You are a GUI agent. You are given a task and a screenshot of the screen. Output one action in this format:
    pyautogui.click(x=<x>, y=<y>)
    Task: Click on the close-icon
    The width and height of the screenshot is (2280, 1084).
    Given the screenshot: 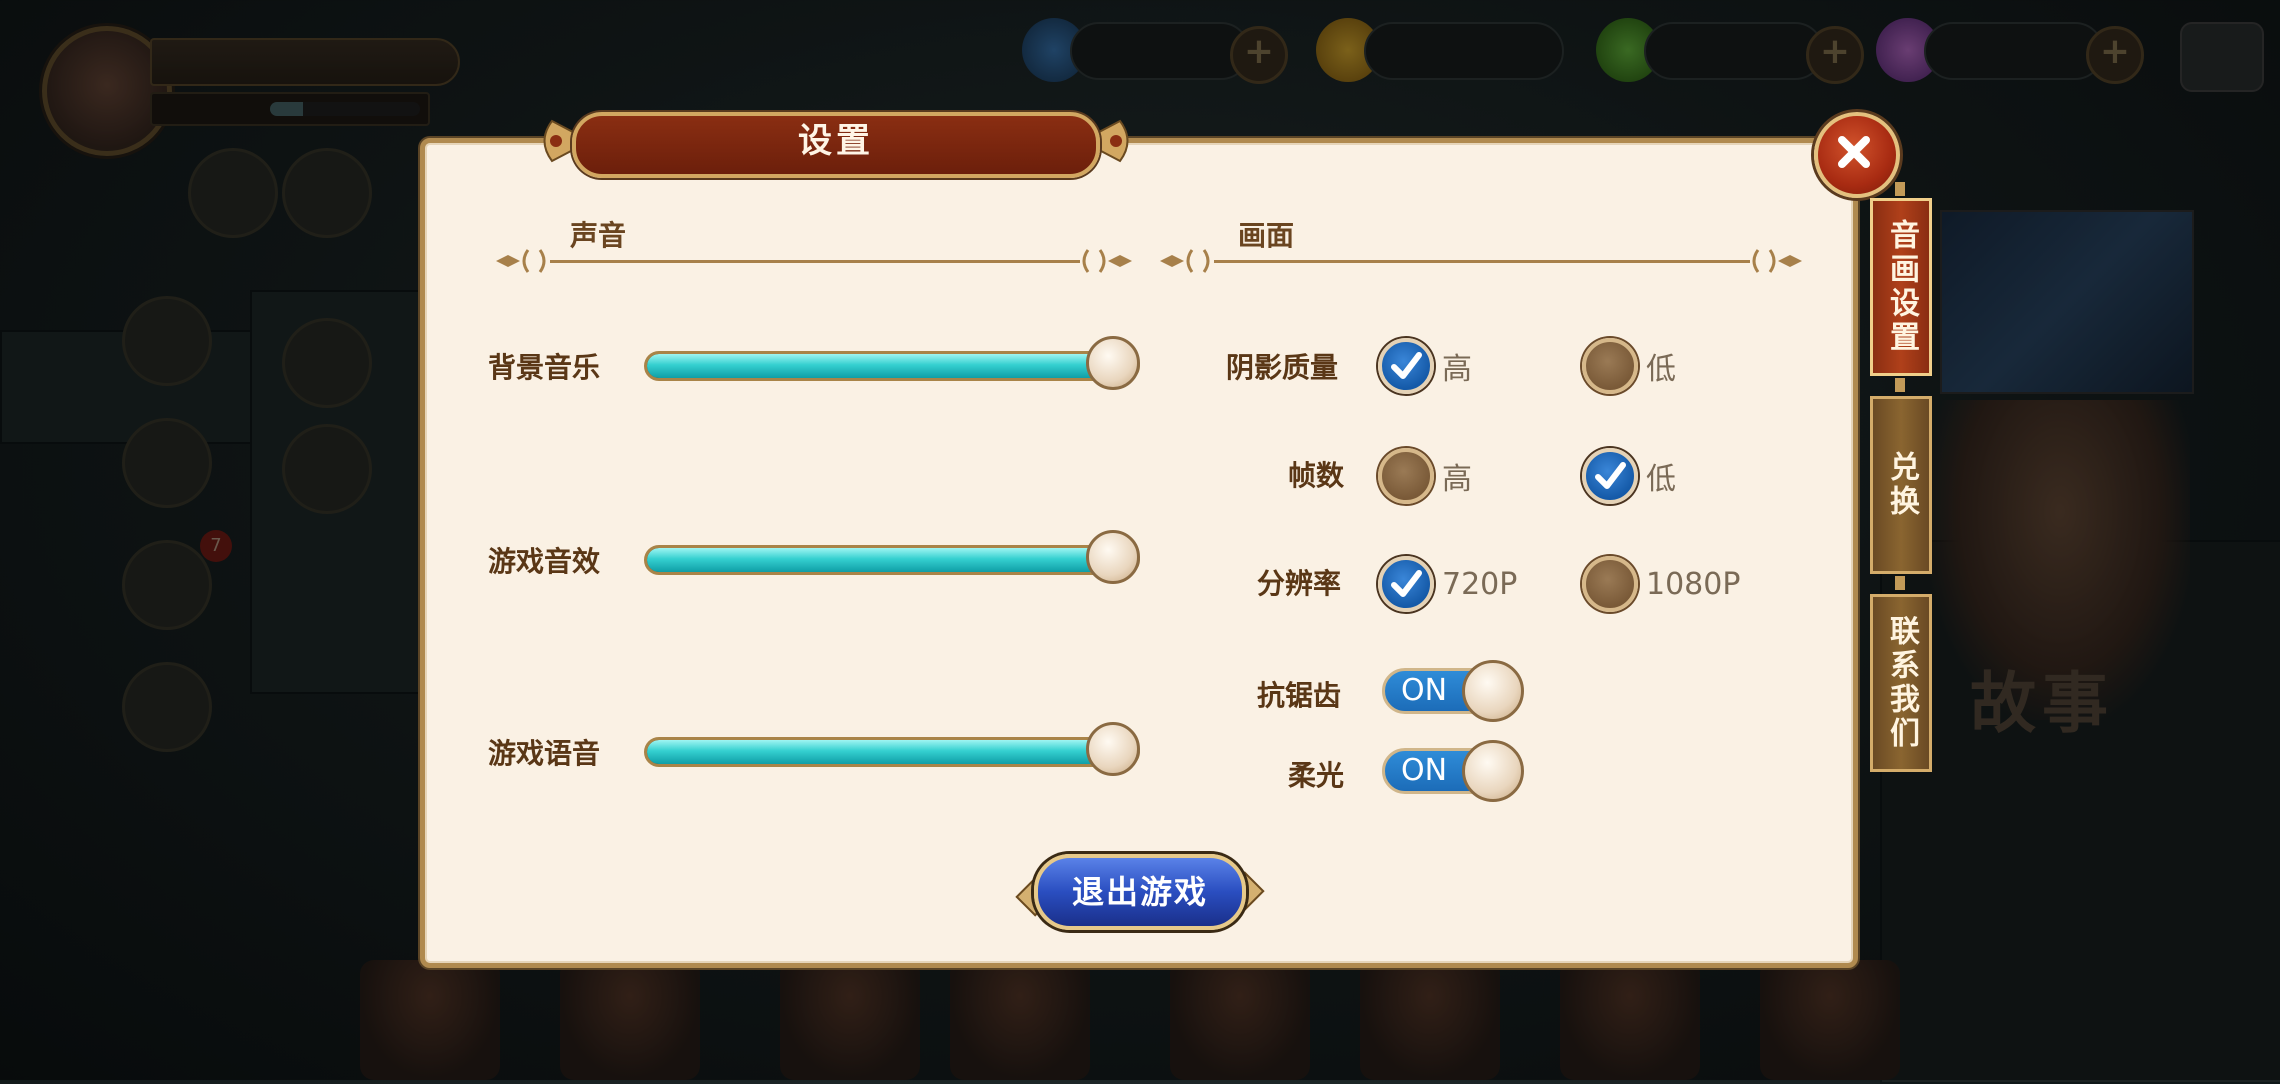 What is the action you would take?
    pyautogui.click(x=1854, y=152)
    